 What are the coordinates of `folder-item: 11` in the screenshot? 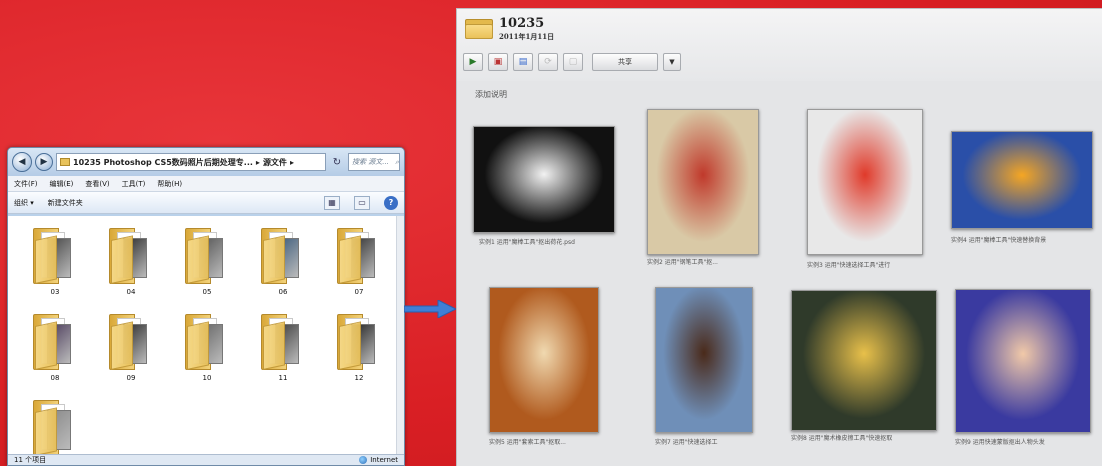 It's located at (283, 350).